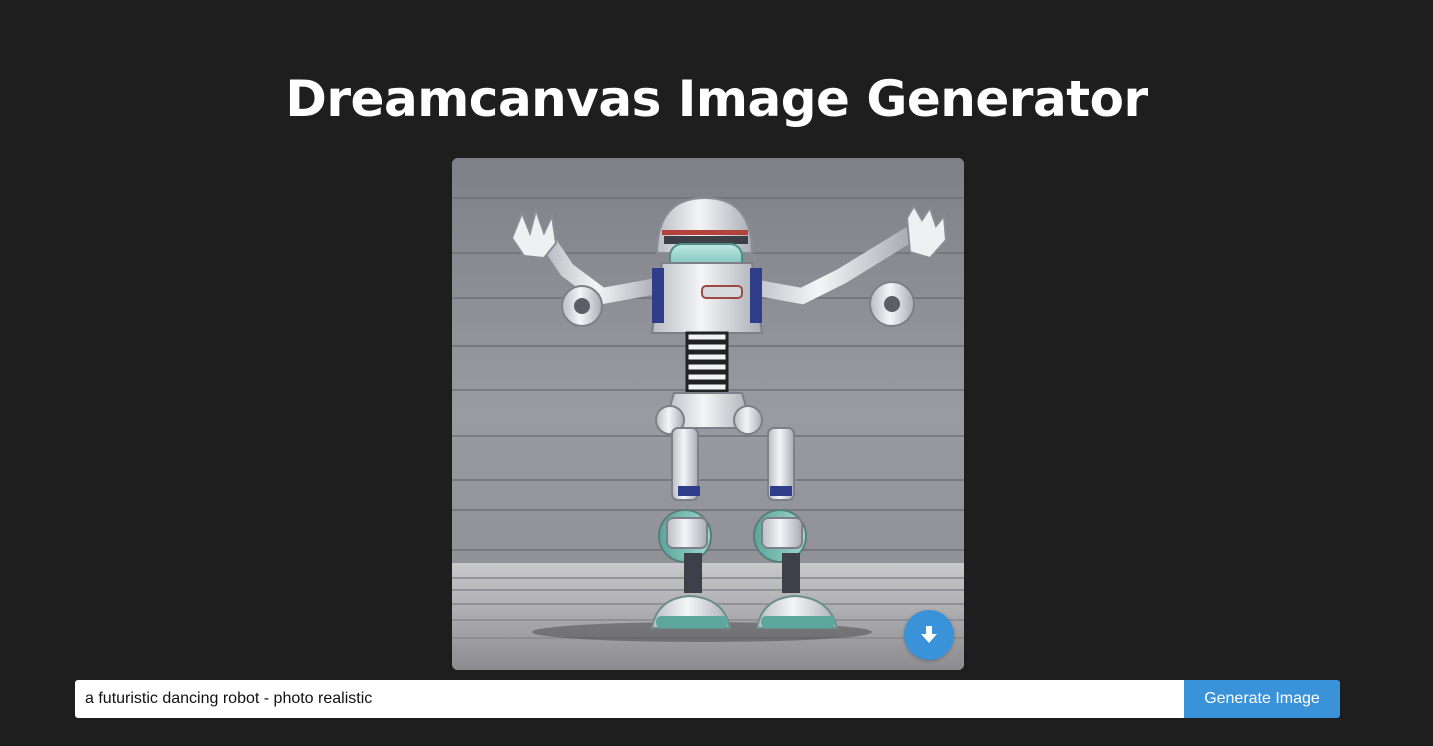 The height and width of the screenshot is (746, 1433). I want to click on prompt-input, so click(629, 699).